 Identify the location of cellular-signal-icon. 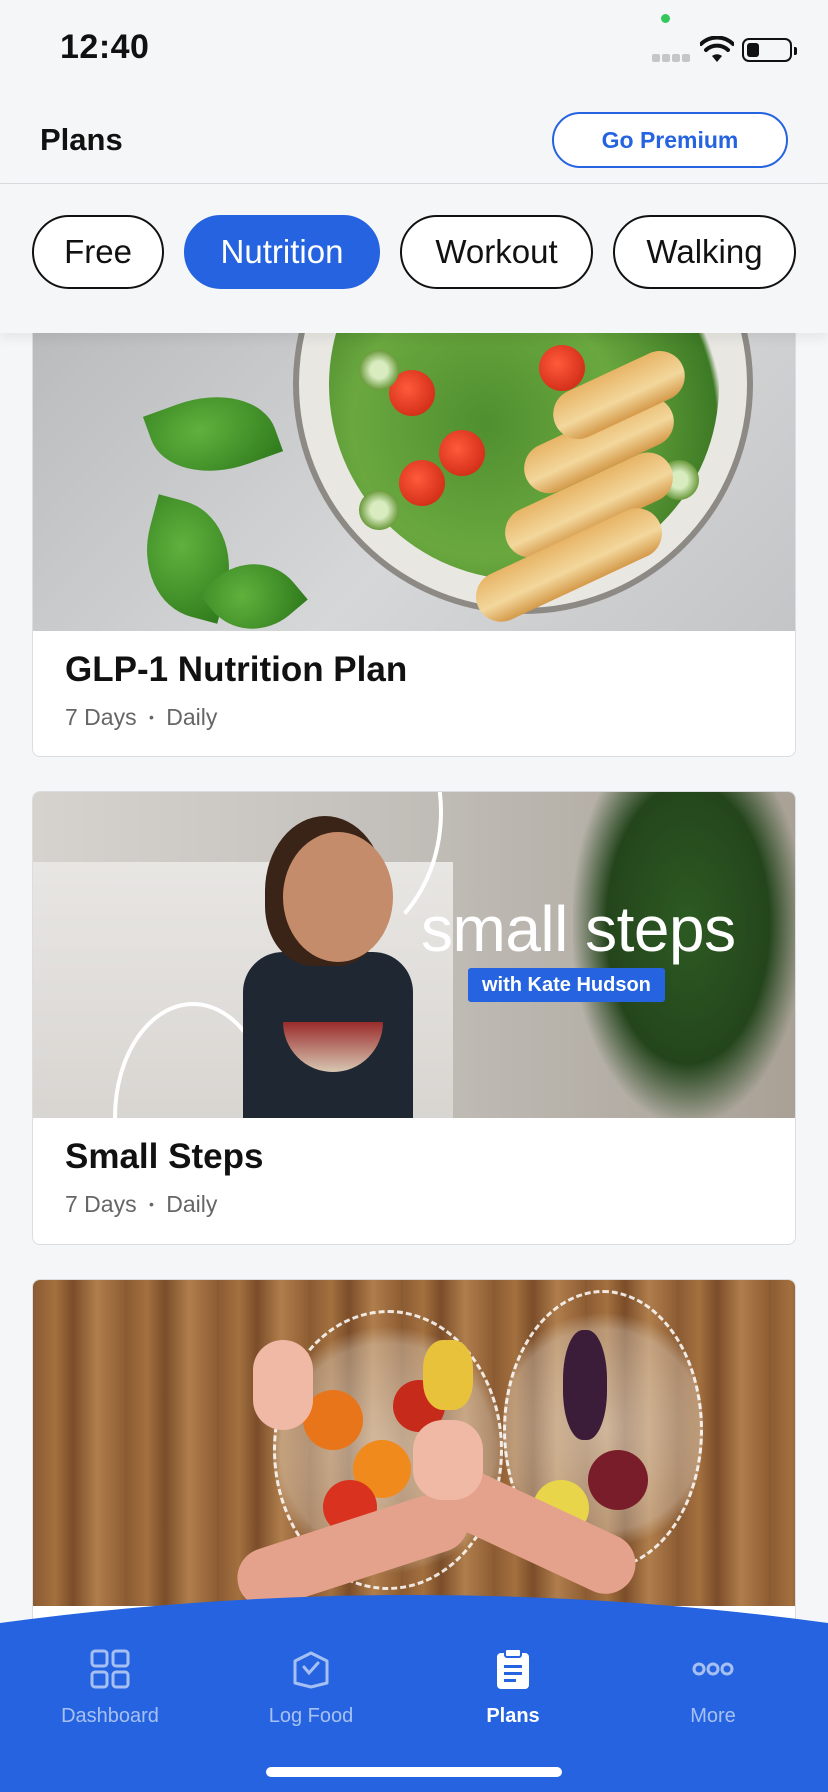
(671, 58).